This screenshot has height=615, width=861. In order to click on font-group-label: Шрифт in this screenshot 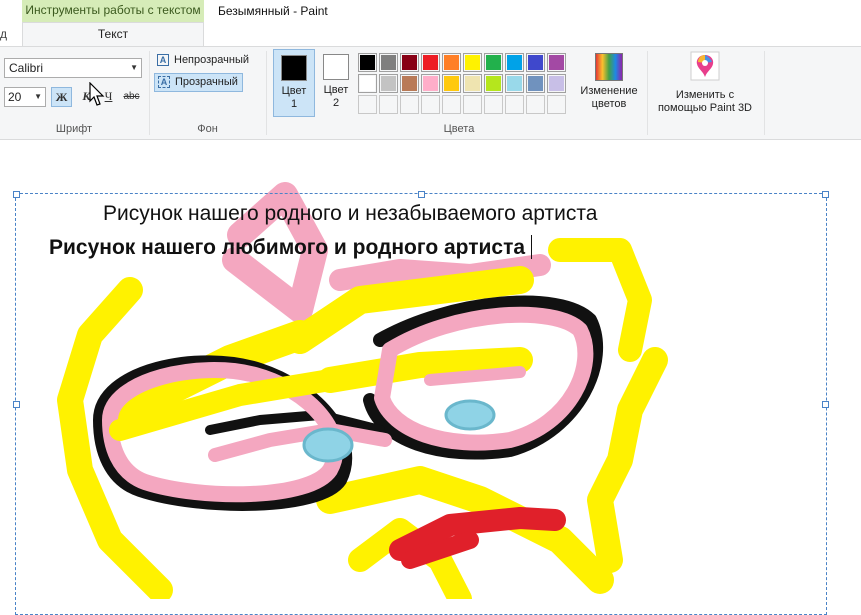, I will do `click(74, 129)`.